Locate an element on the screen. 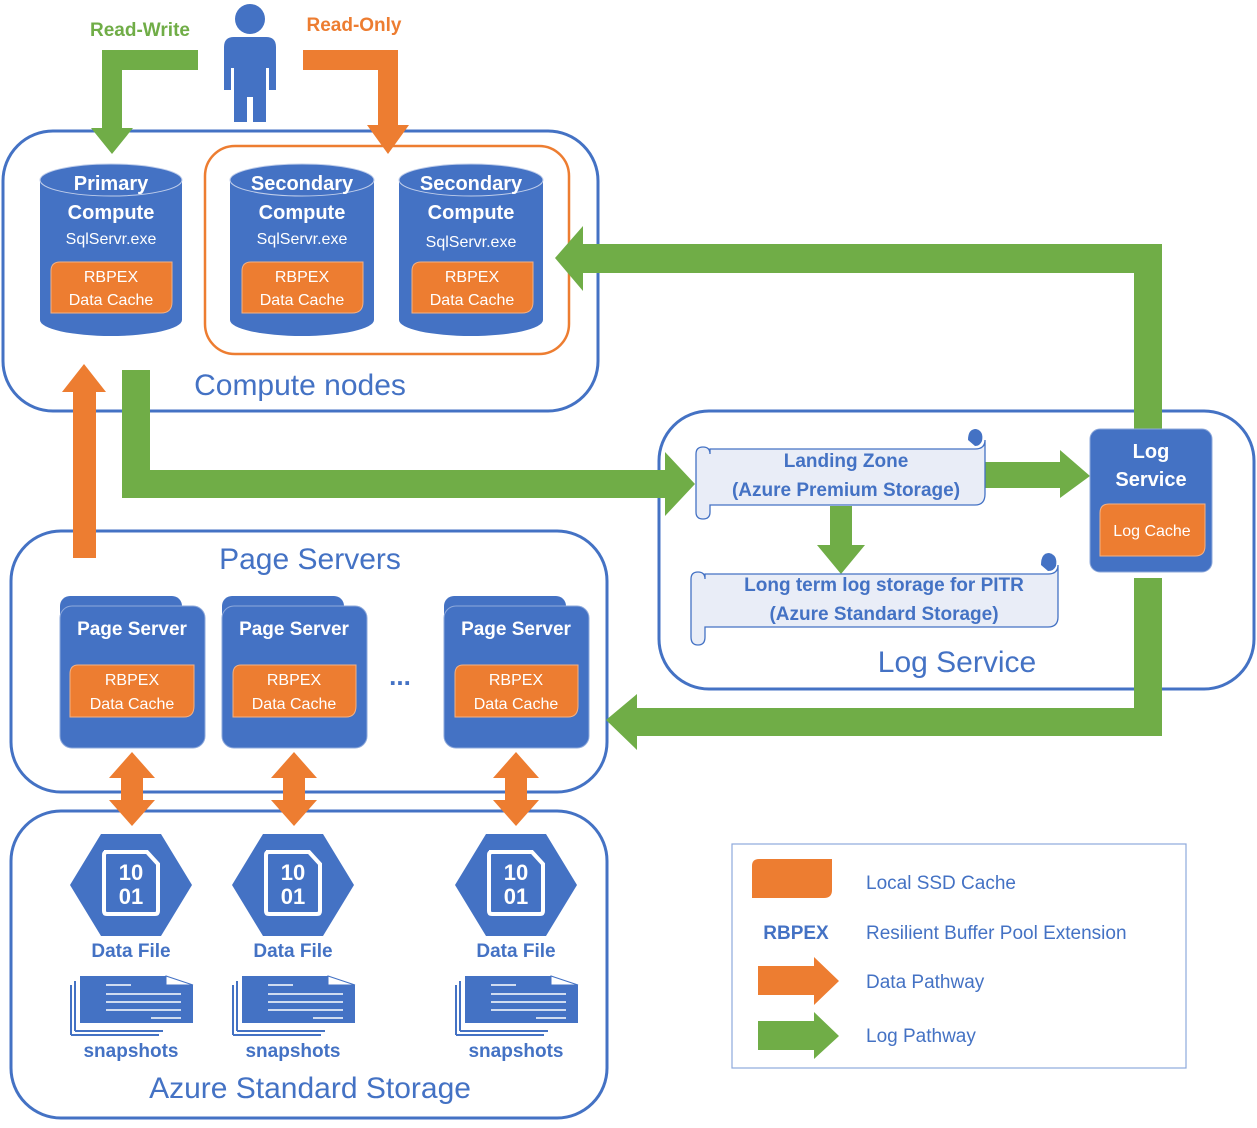 The height and width of the screenshot is (1128, 1257). log-service-title: Log Service is located at coordinates (957, 662).